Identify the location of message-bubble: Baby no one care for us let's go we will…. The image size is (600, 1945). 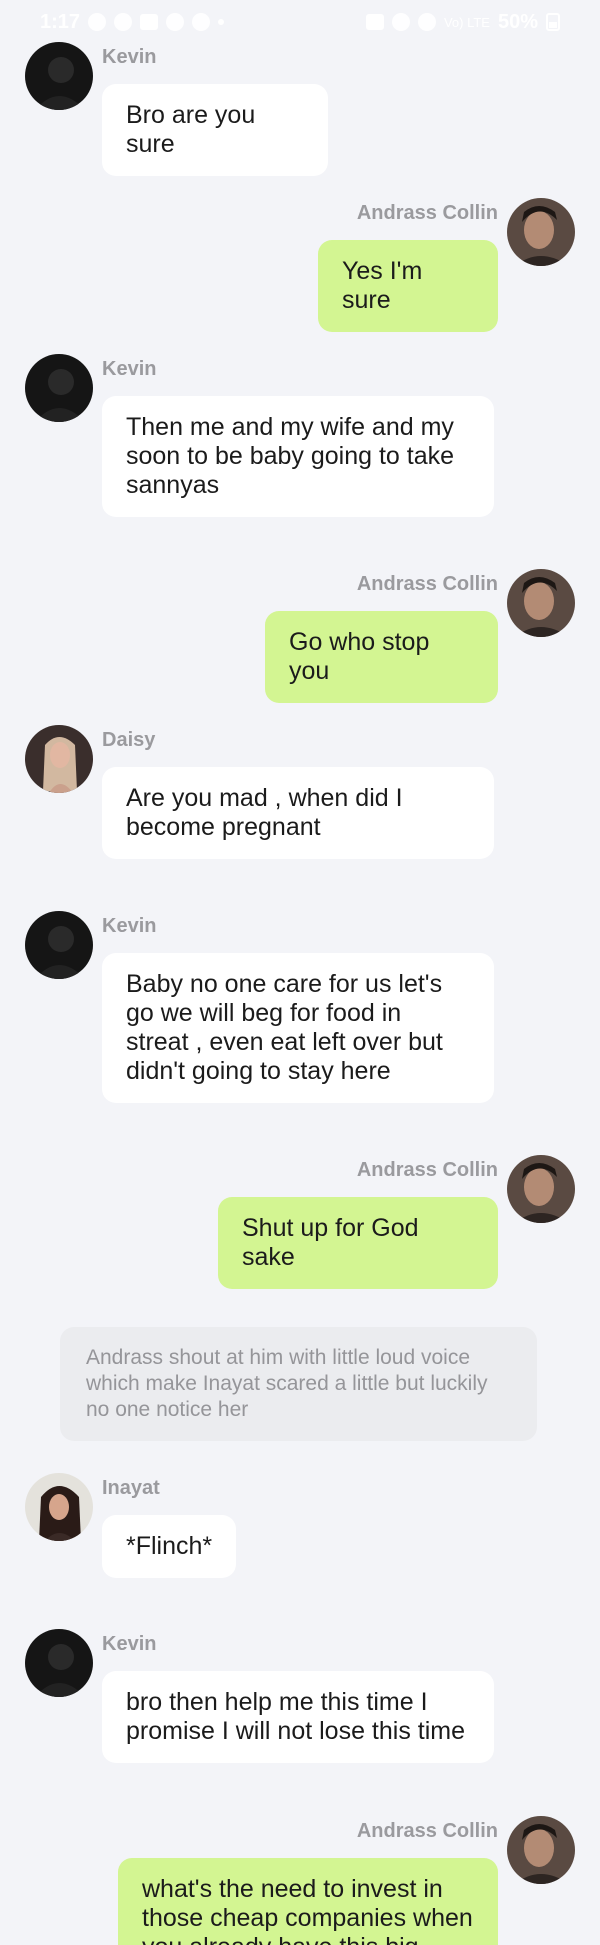
(298, 1028).